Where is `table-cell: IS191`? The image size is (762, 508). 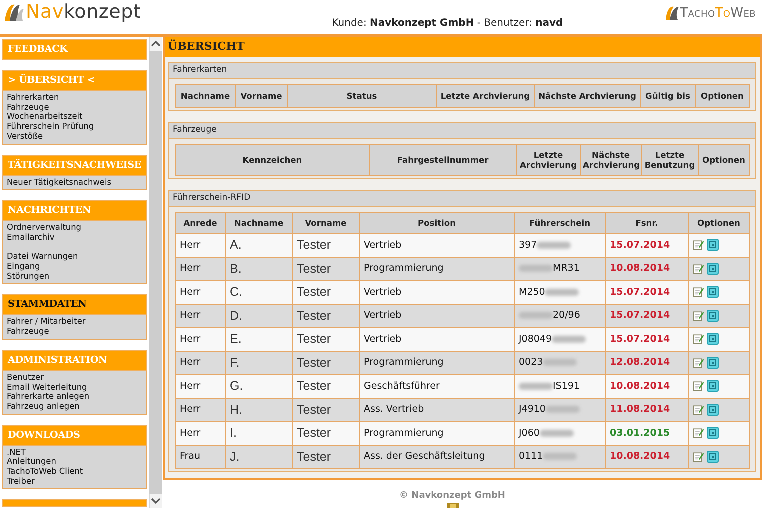
table-cell: IS191 is located at coordinates (566, 386).